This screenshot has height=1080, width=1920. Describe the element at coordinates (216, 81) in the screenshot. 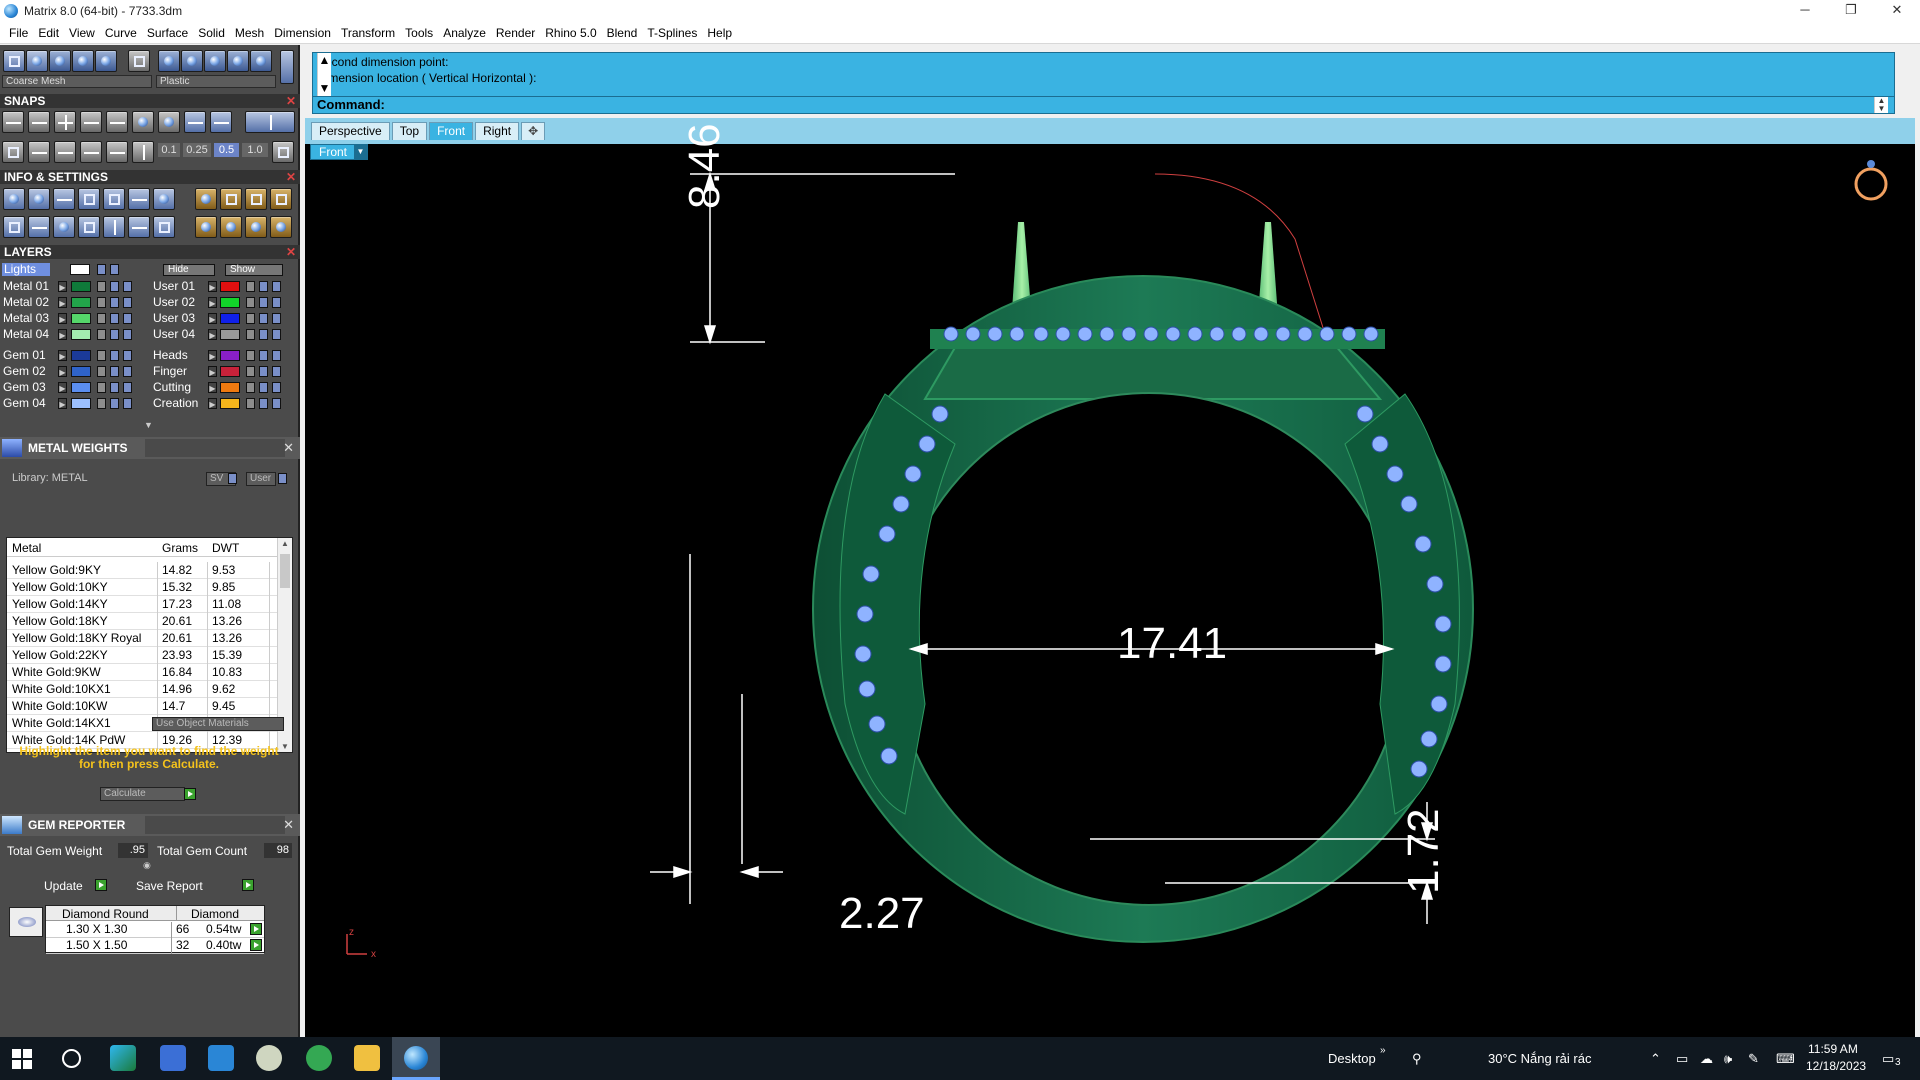

I see `material-combo: Plastic` at that location.